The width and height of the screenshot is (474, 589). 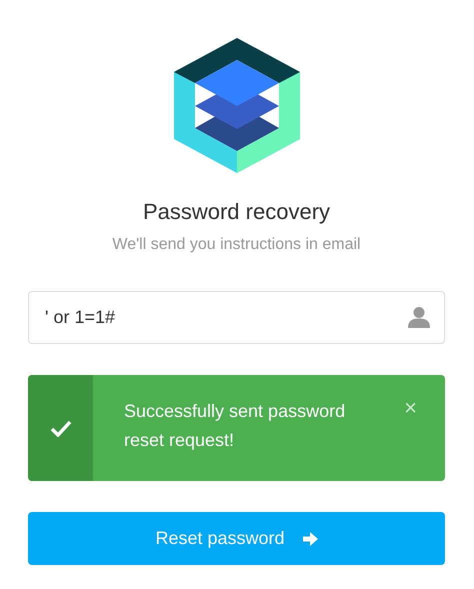 I want to click on subtitle: We'll send you instructions in email, so click(x=236, y=245).